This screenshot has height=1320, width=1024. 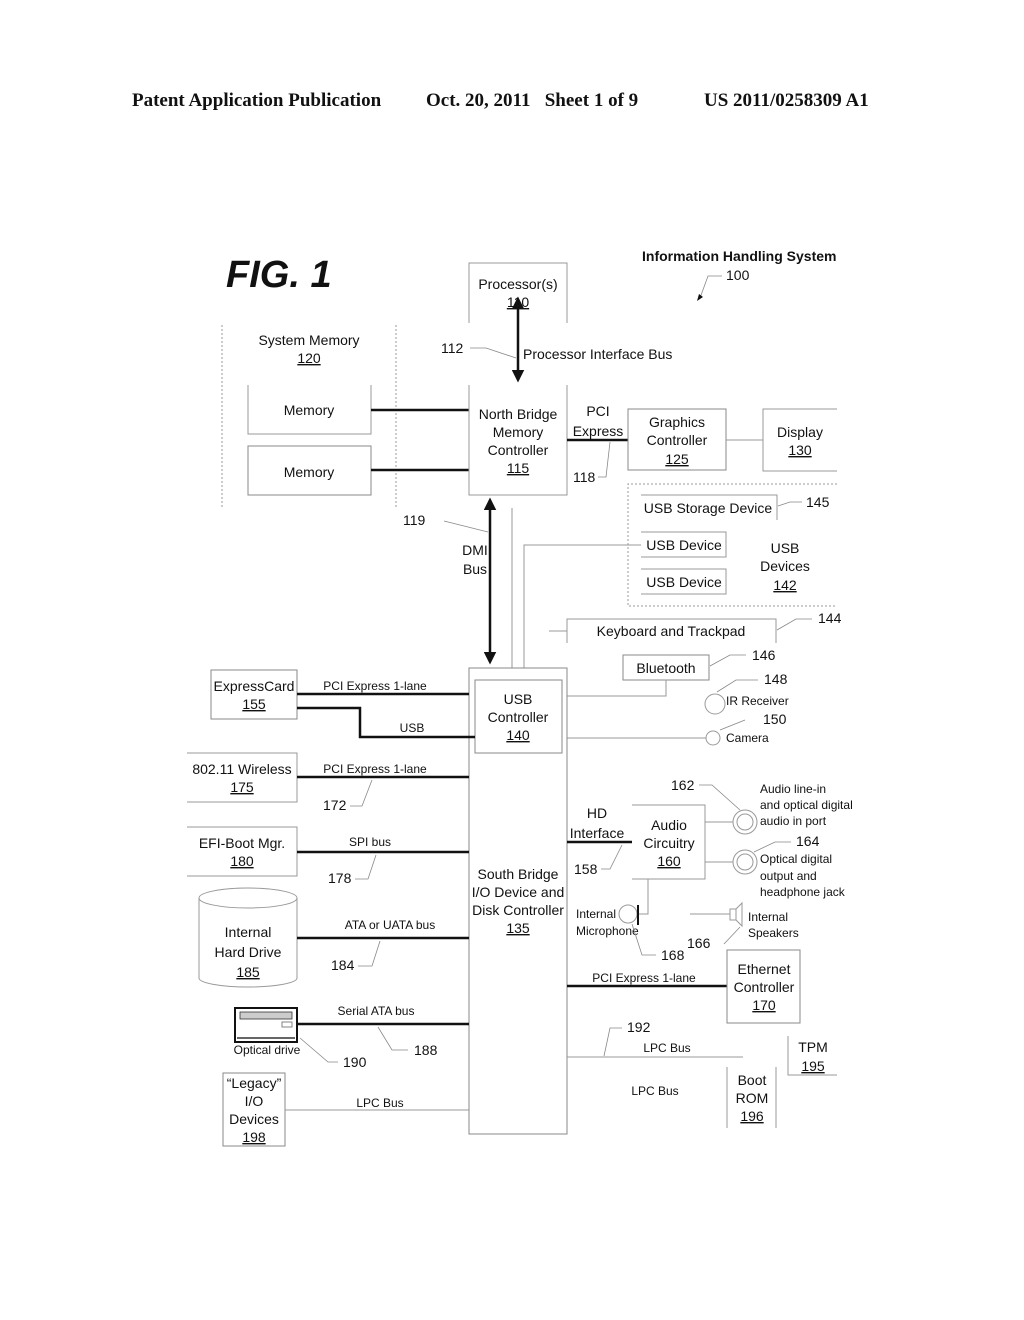 I want to click on pci-express-label-1: PCI, so click(x=597, y=411).